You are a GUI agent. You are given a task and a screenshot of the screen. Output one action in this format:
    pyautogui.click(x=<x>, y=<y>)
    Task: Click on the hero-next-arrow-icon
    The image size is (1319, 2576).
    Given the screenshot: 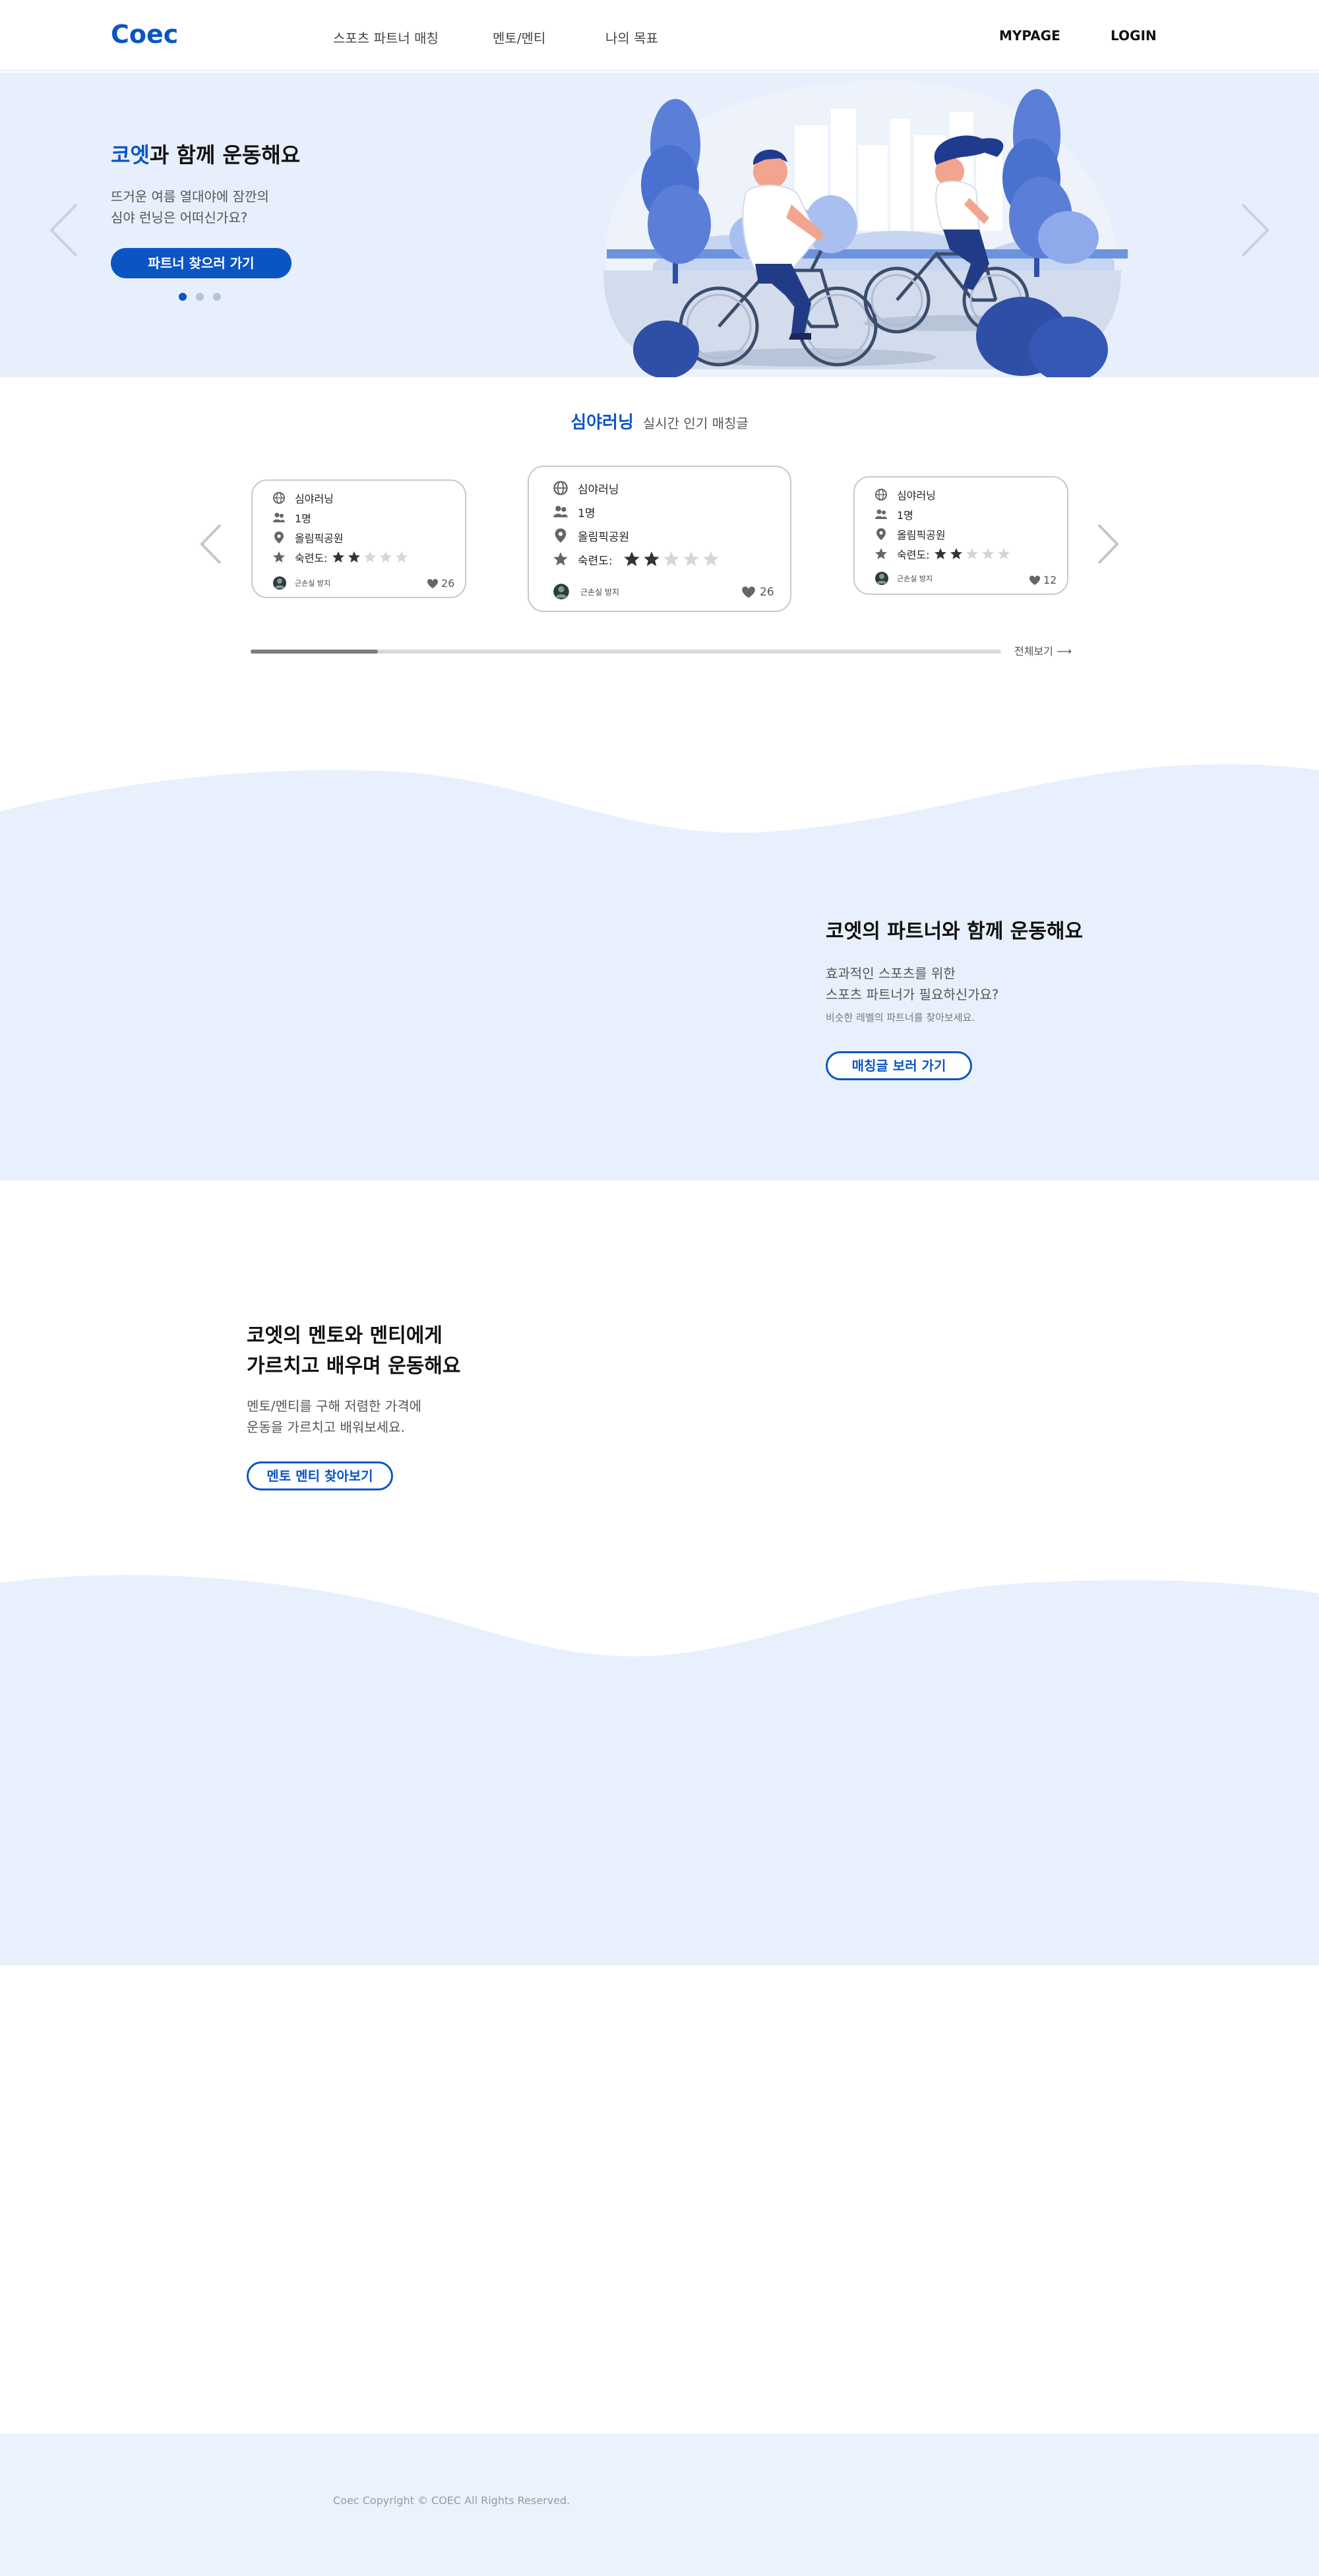 What is the action you would take?
    pyautogui.click(x=1255, y=230)
    